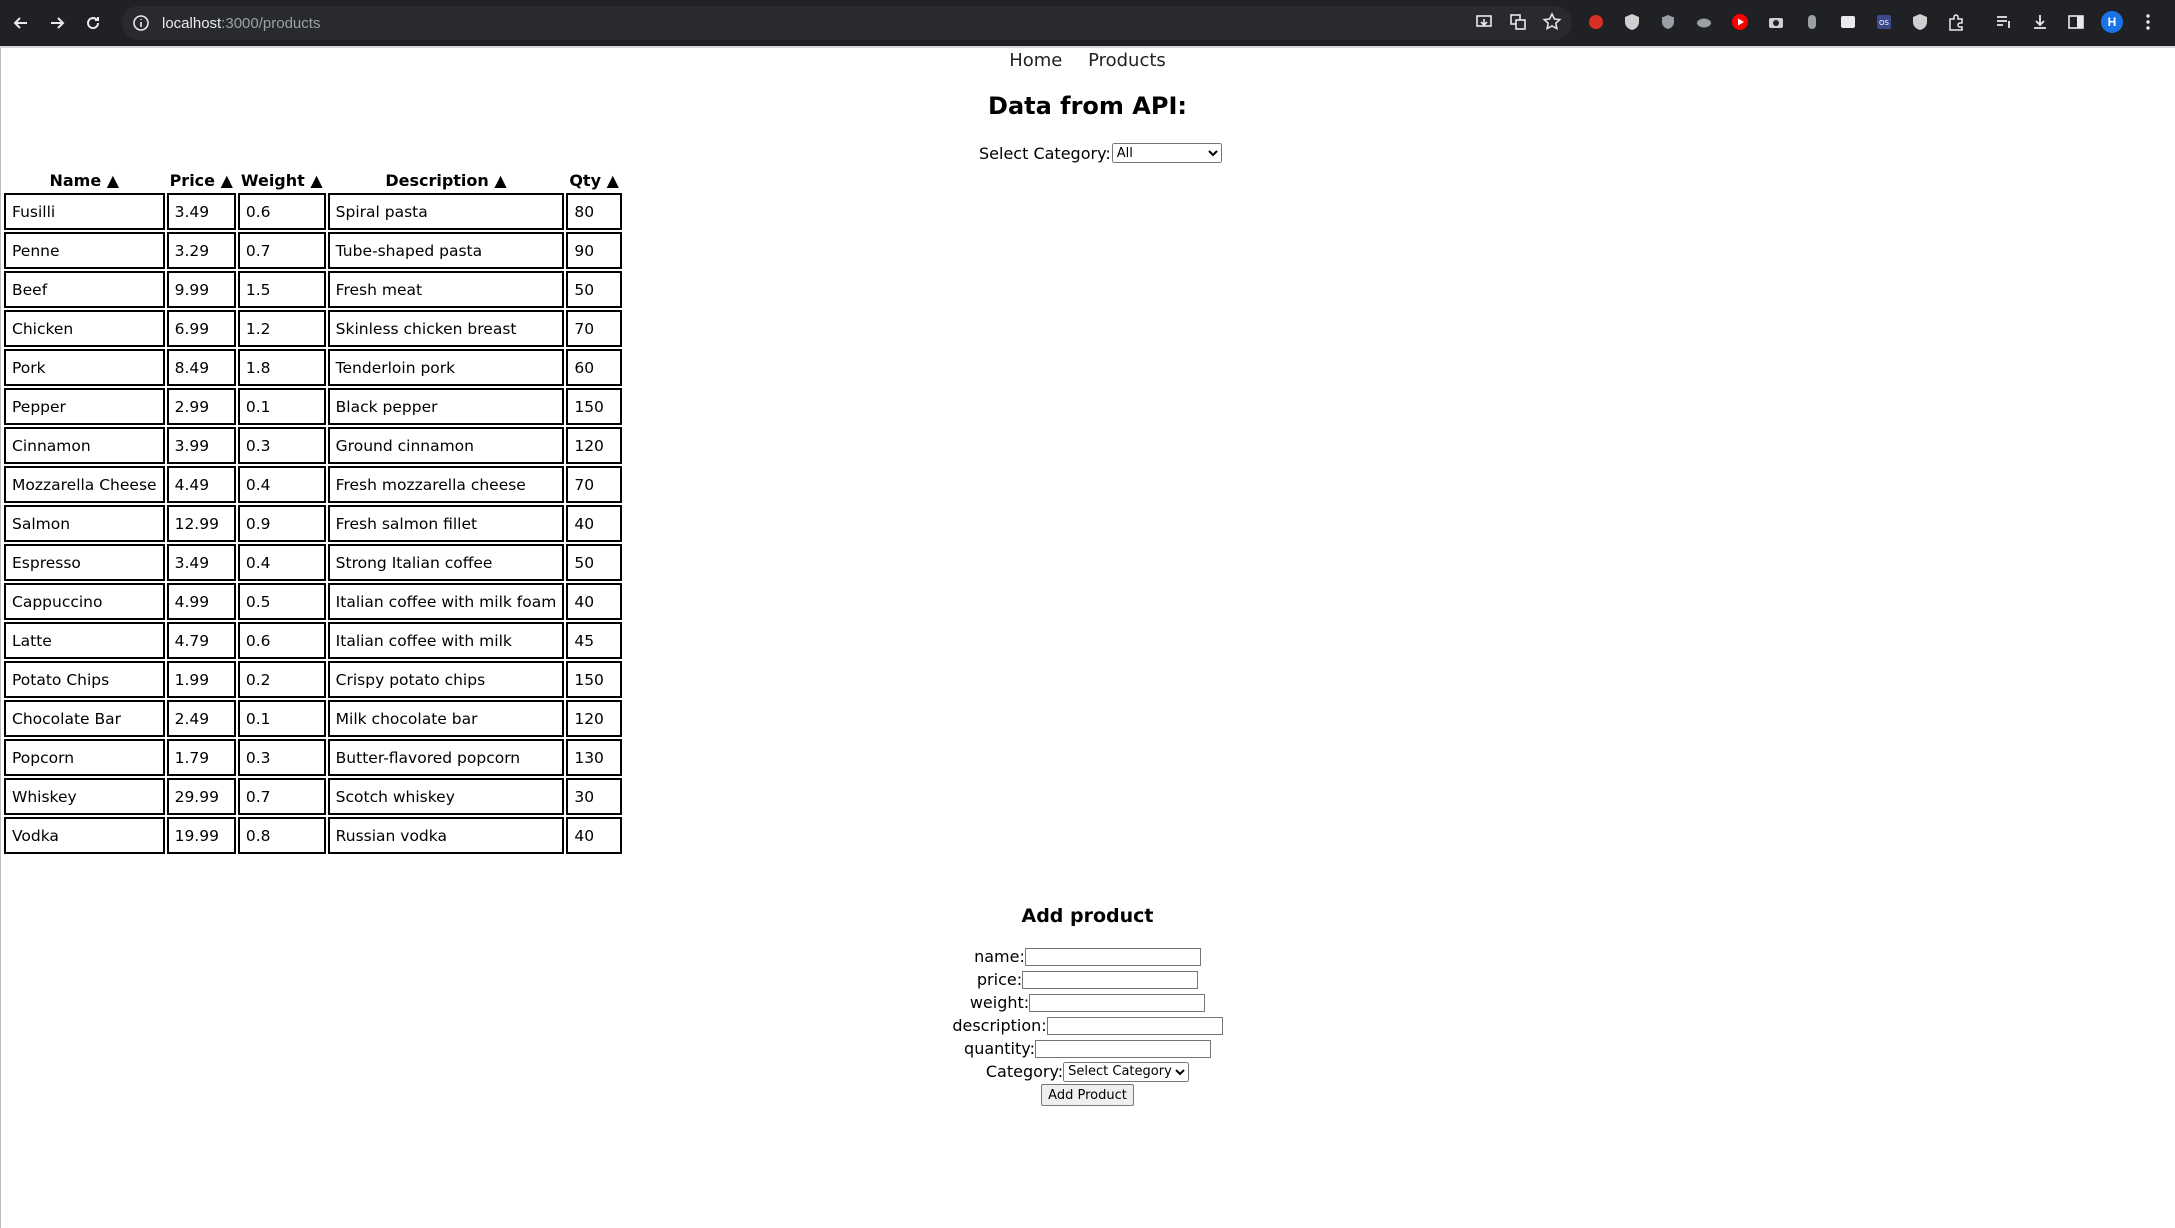  What do you see at coordinates (1122, 1048) in the screenshot?
I see `quantity-input` at bounding box center [1122, 1048].